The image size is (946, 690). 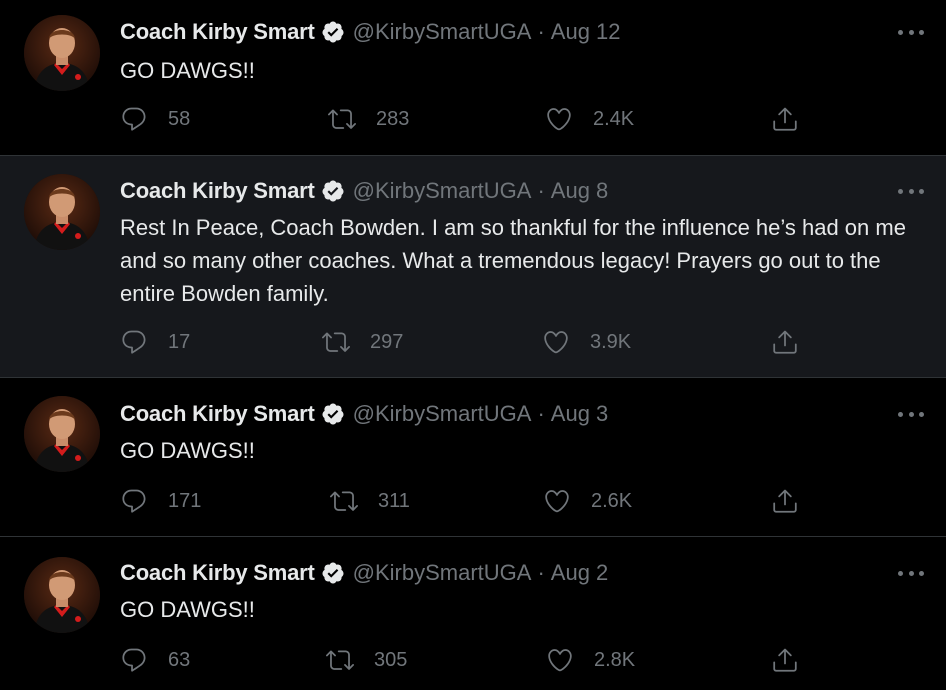 I want to click on reply-button: 17, so click(x=155, y=342).